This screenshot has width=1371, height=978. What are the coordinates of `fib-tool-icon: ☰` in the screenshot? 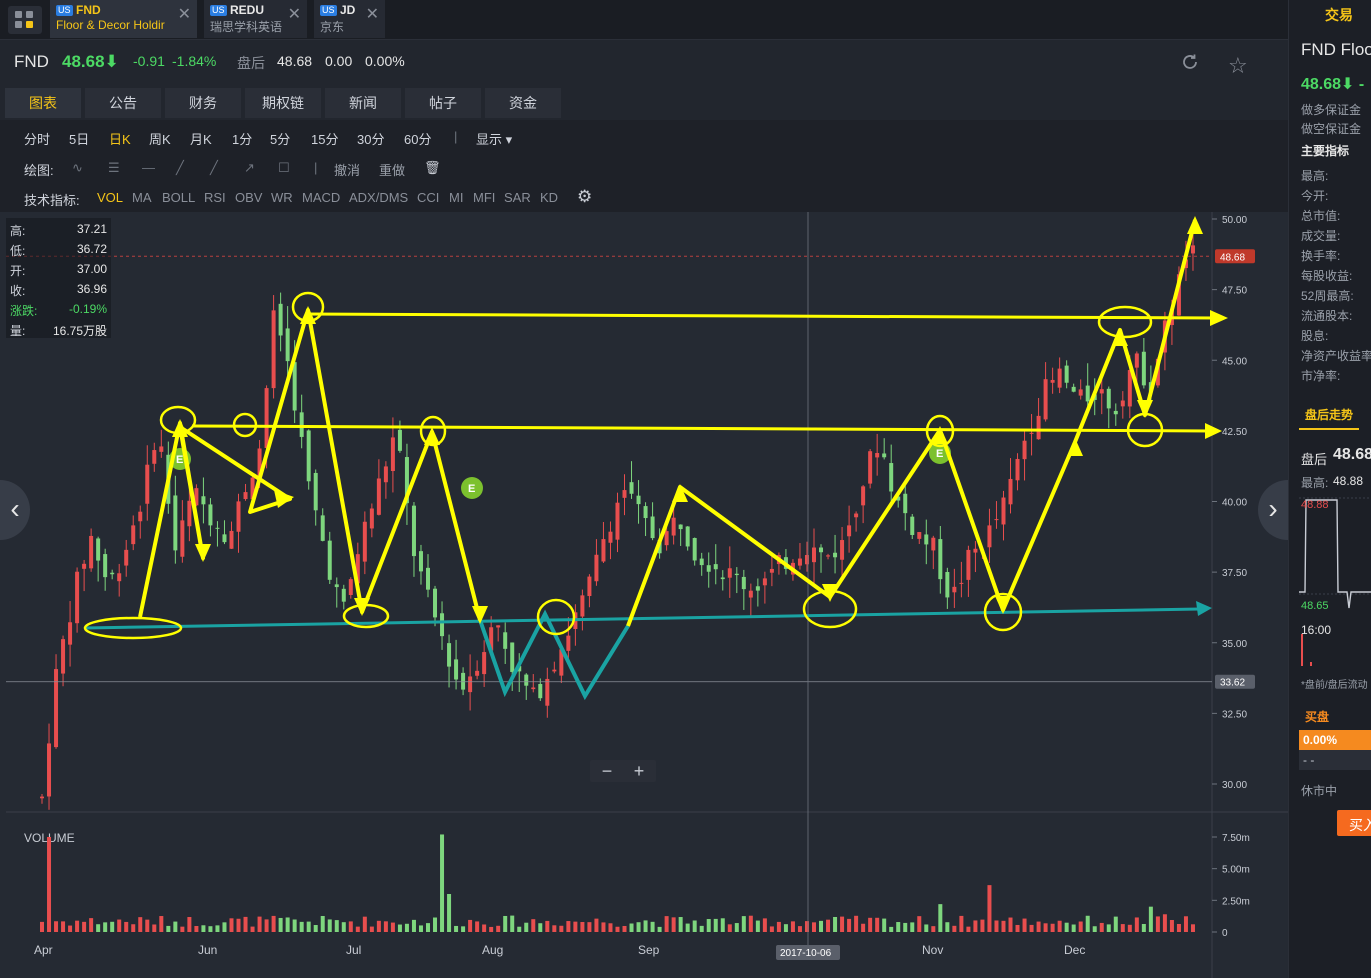 It's located at (114, 168).